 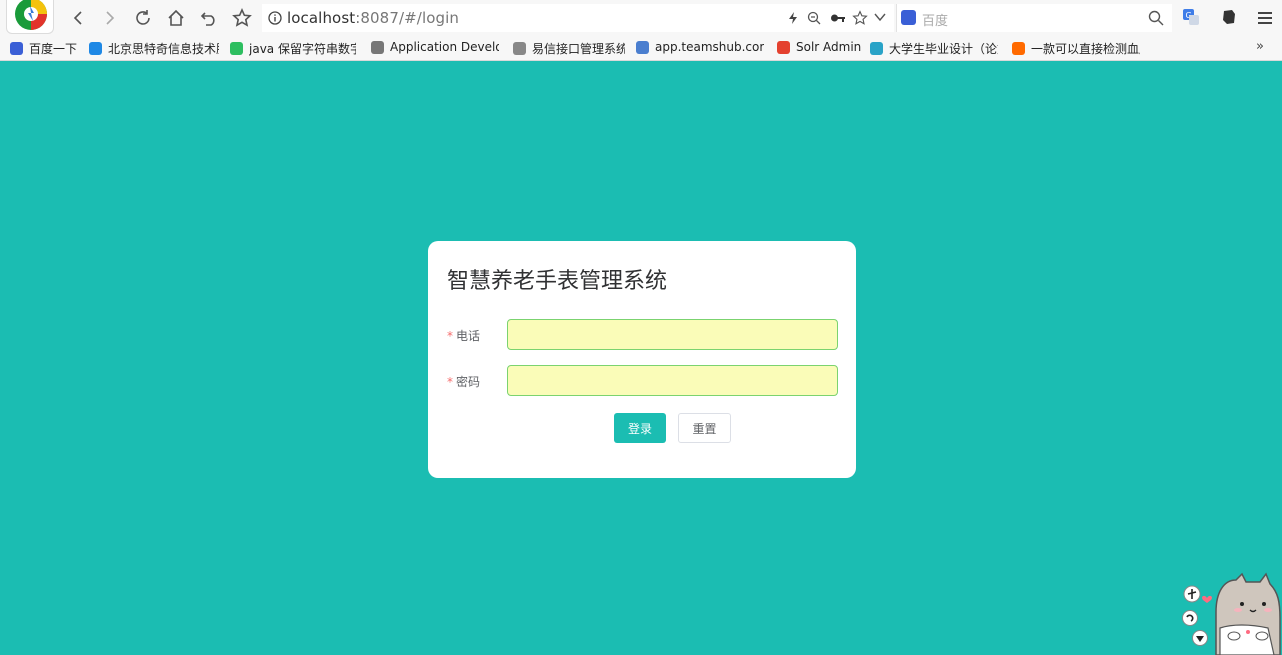 What do you see at coordinates (793, 18) in the screenshot?
I see `lightning-icon` at bounding box center [793, 18].